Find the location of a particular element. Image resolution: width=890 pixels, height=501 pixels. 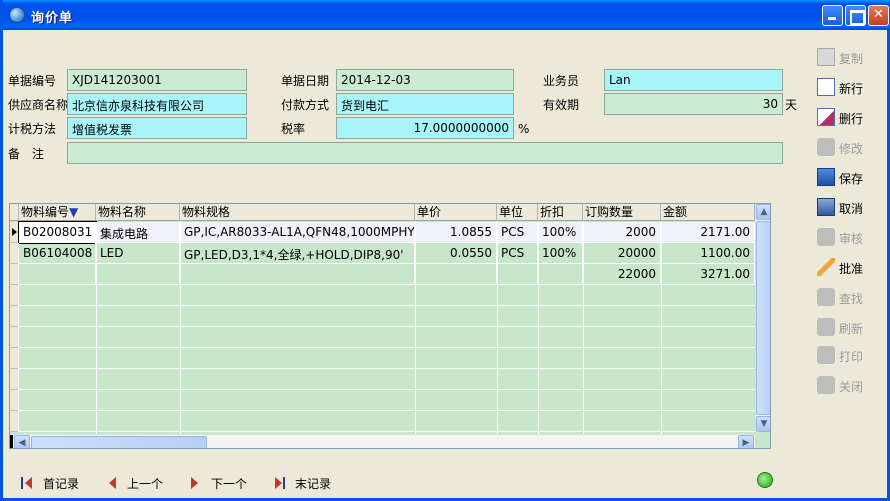

doc-date-label: 单据日期 is located at coordinates (305, 81).